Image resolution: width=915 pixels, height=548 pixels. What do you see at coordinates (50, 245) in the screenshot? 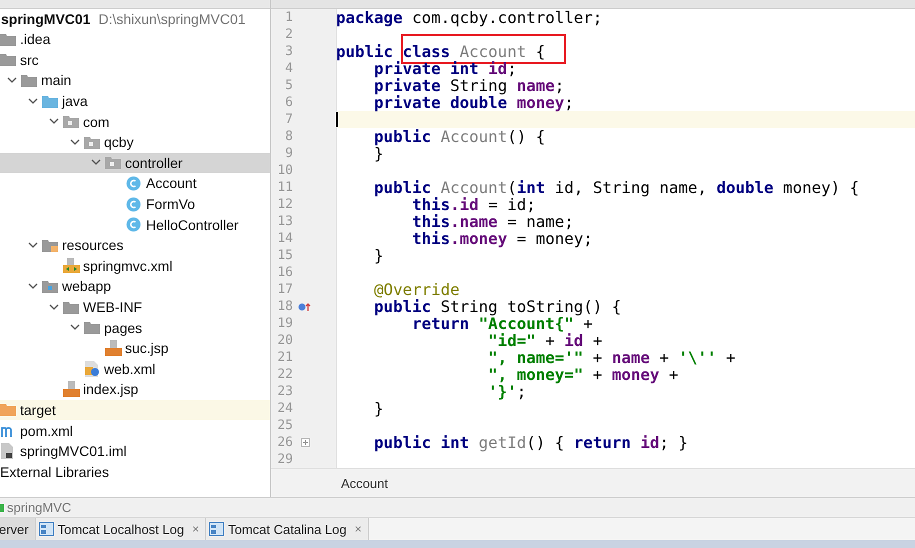
I see `resource-folder-icon` at bounding box center [50, 245].